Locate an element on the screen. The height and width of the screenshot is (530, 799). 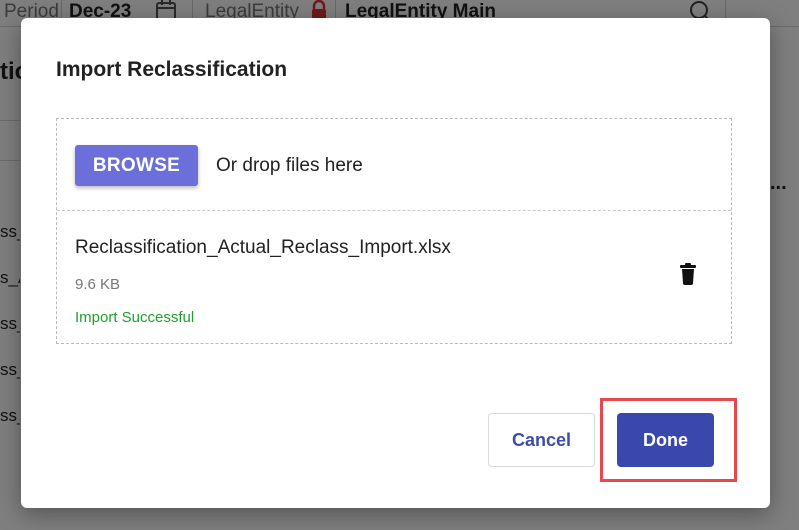
file-size: 9.6 KB is located at coordinates (98, 284).